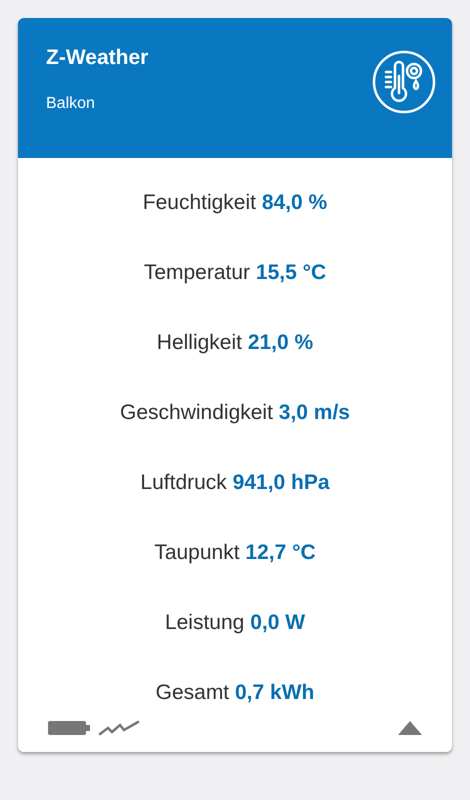  What do you see at coordinates (235, 623) in the screenshot?
I see `reading-text: Leistung 0,0 W` at bounding box center [235, 623].